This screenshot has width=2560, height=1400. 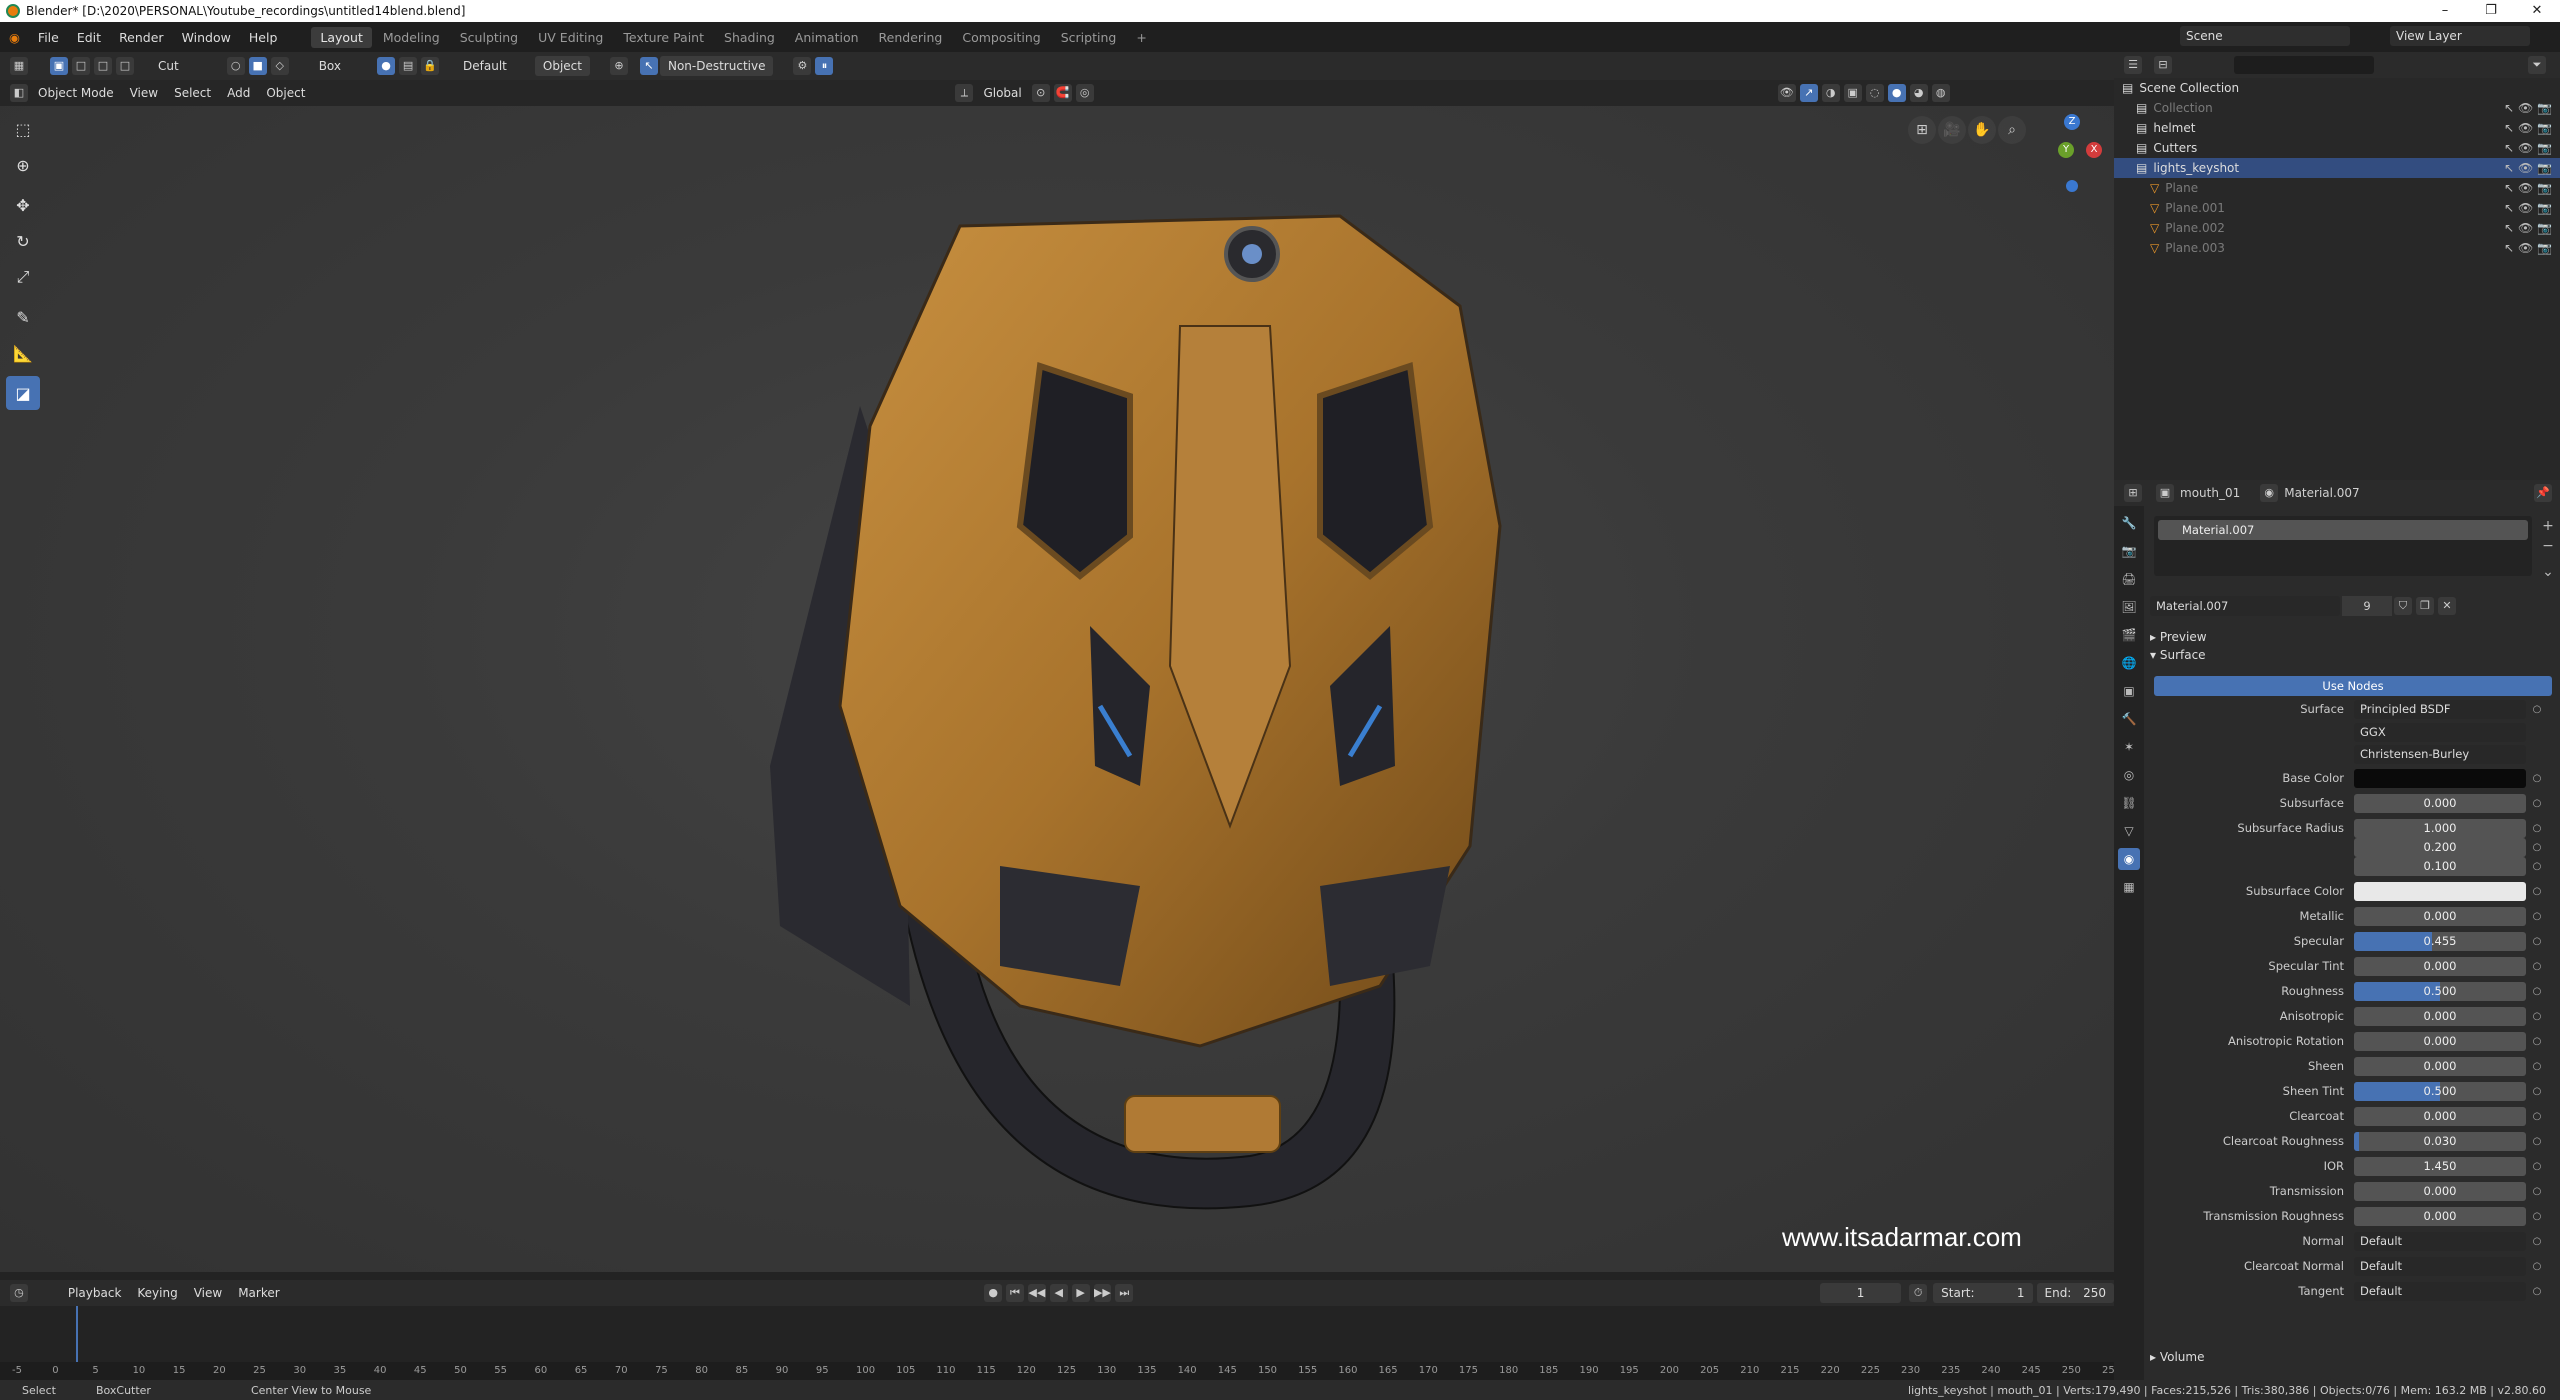 I want to click on properties-editor-icon: ⊞, so click(x=2133, y=493).